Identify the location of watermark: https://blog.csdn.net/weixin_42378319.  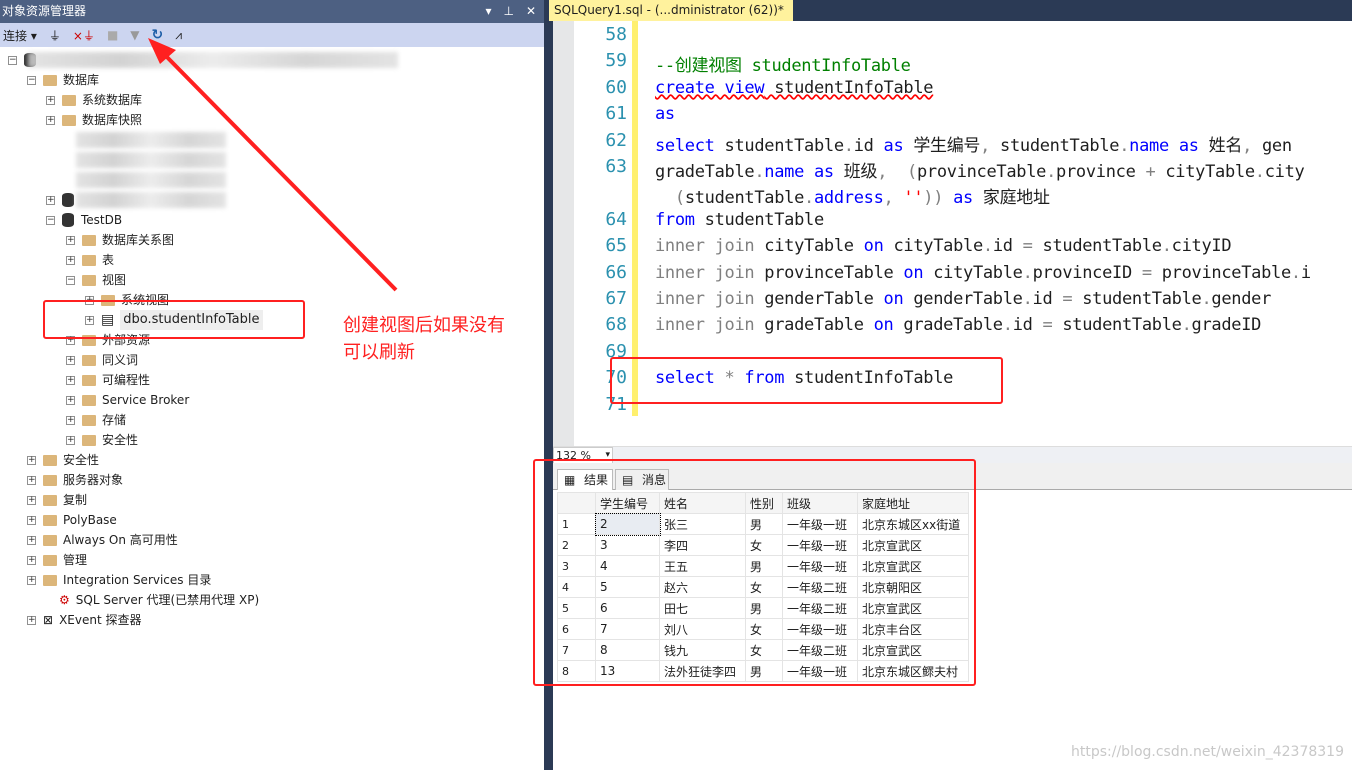
(1207, 752).